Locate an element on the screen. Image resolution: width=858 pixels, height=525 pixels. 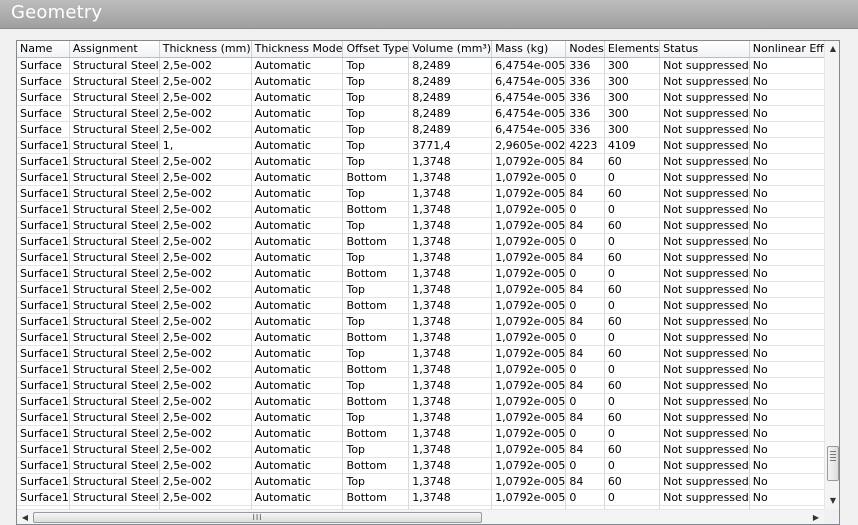
horizontal-scrollbar: ◀ III ▶ is located at coordinates (420, 516).